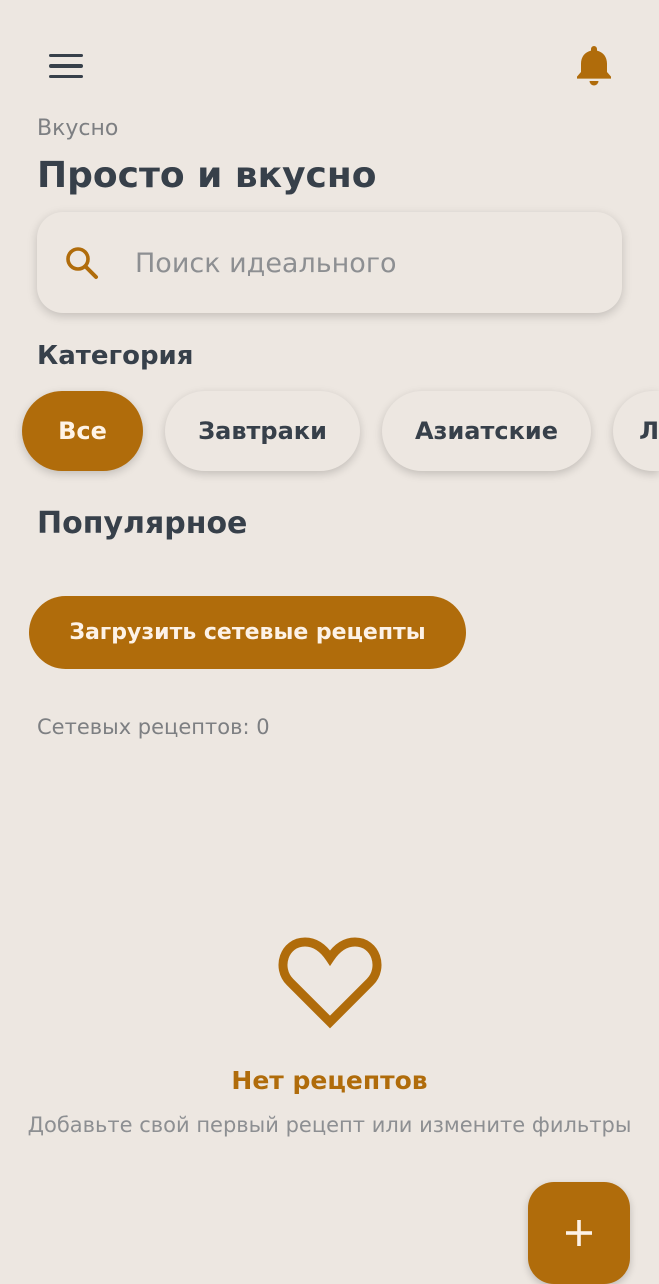 This screenshot has width=659, height=1284. I want to click on chip-label: Все, so click(82, 431).